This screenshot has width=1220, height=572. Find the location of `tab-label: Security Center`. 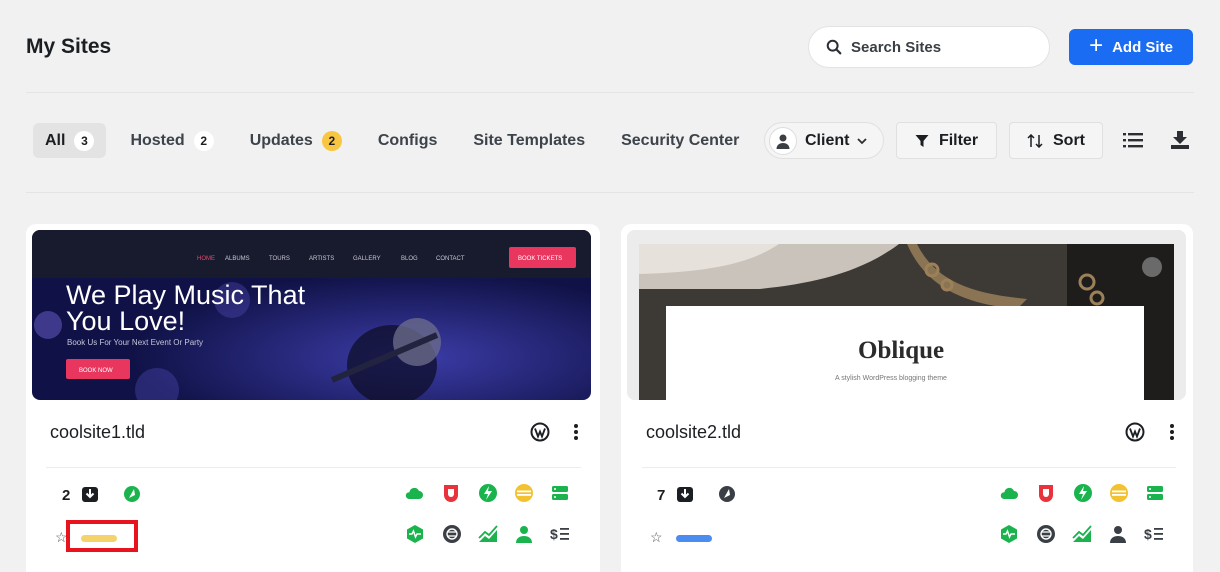

tab-label: Security Center is located at coordinates (680, 140).